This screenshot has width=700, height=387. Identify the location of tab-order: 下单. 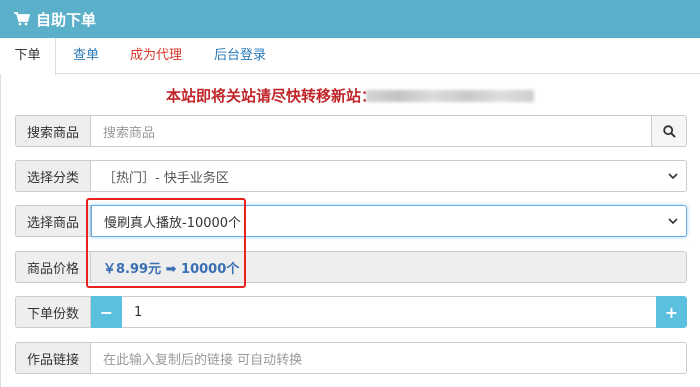
(28, 56).